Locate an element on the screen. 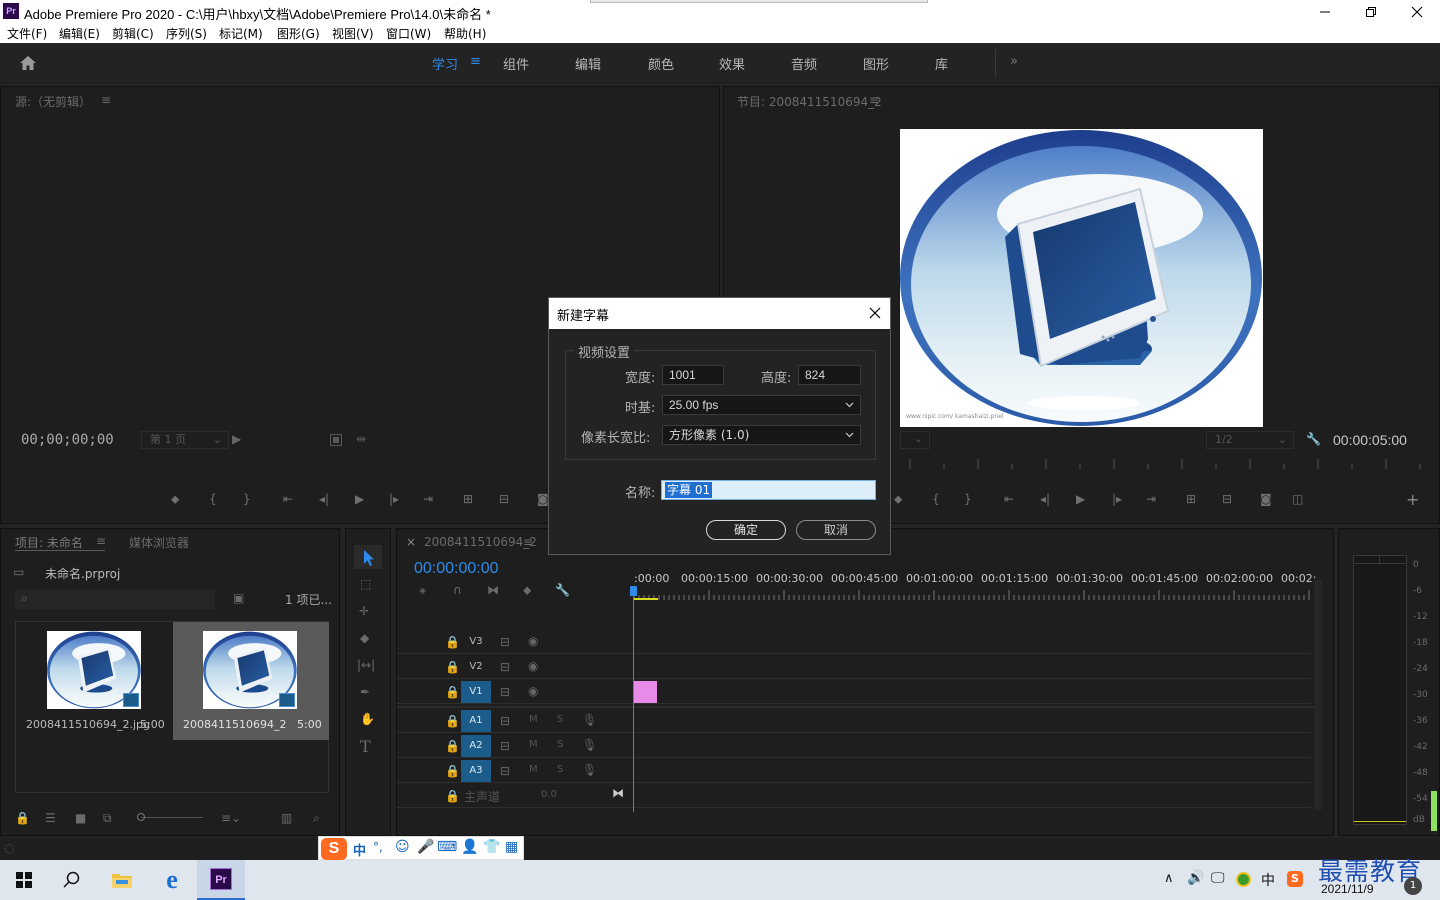 The width and height of the screenshot is (1440, 900). height-field: 824 is located at coordinates (829, 375).